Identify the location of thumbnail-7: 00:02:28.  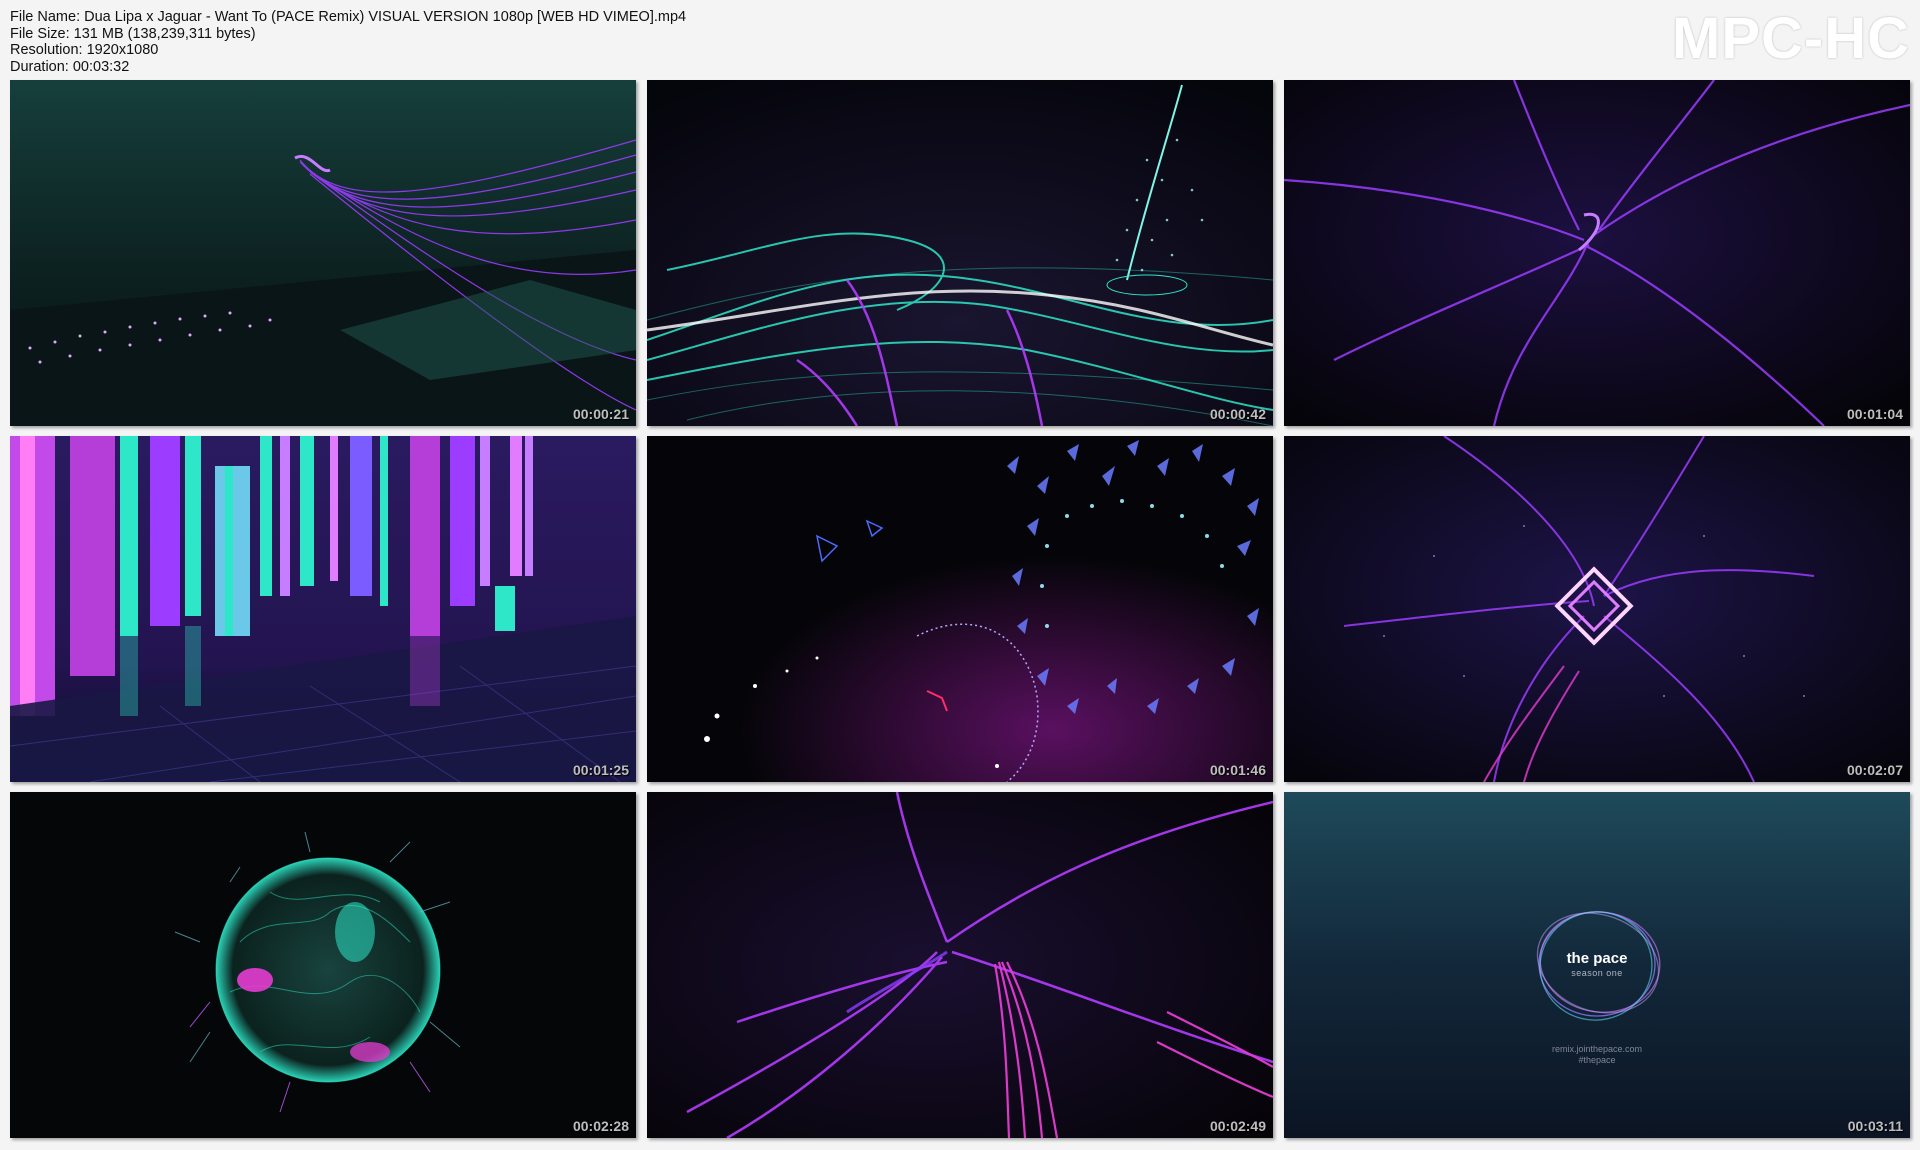
(323, 965).